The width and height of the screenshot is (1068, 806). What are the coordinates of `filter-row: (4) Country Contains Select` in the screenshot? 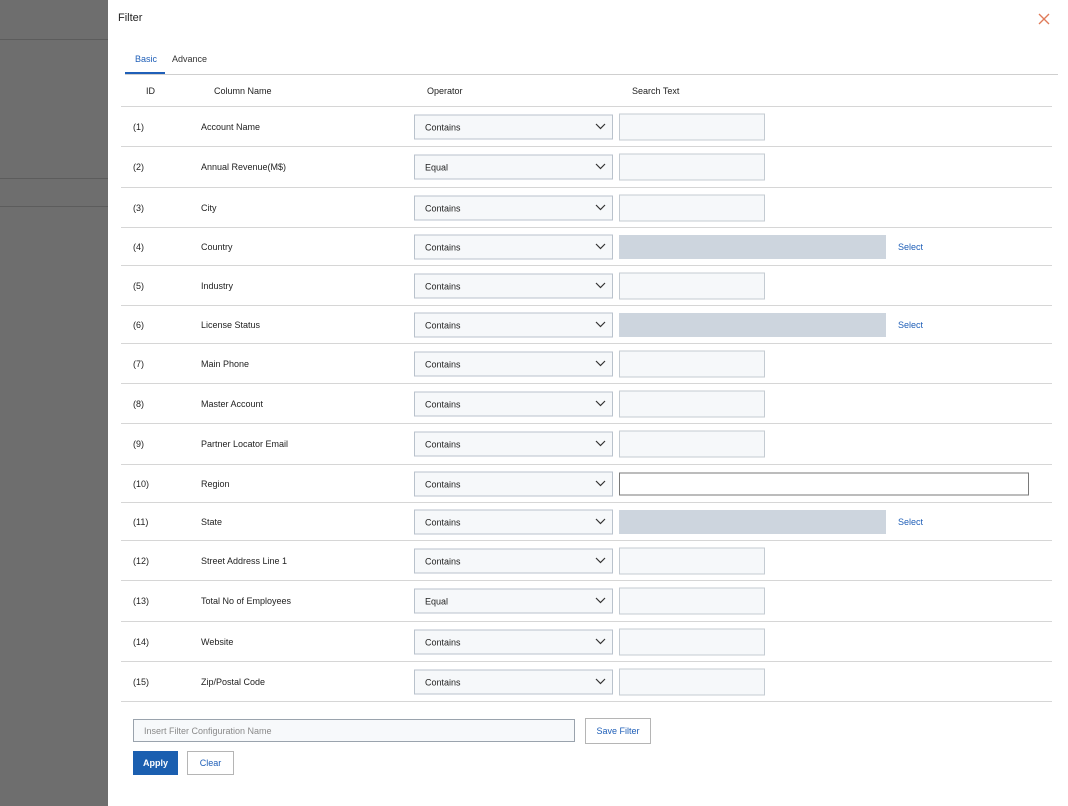 It's located at (586, 247).